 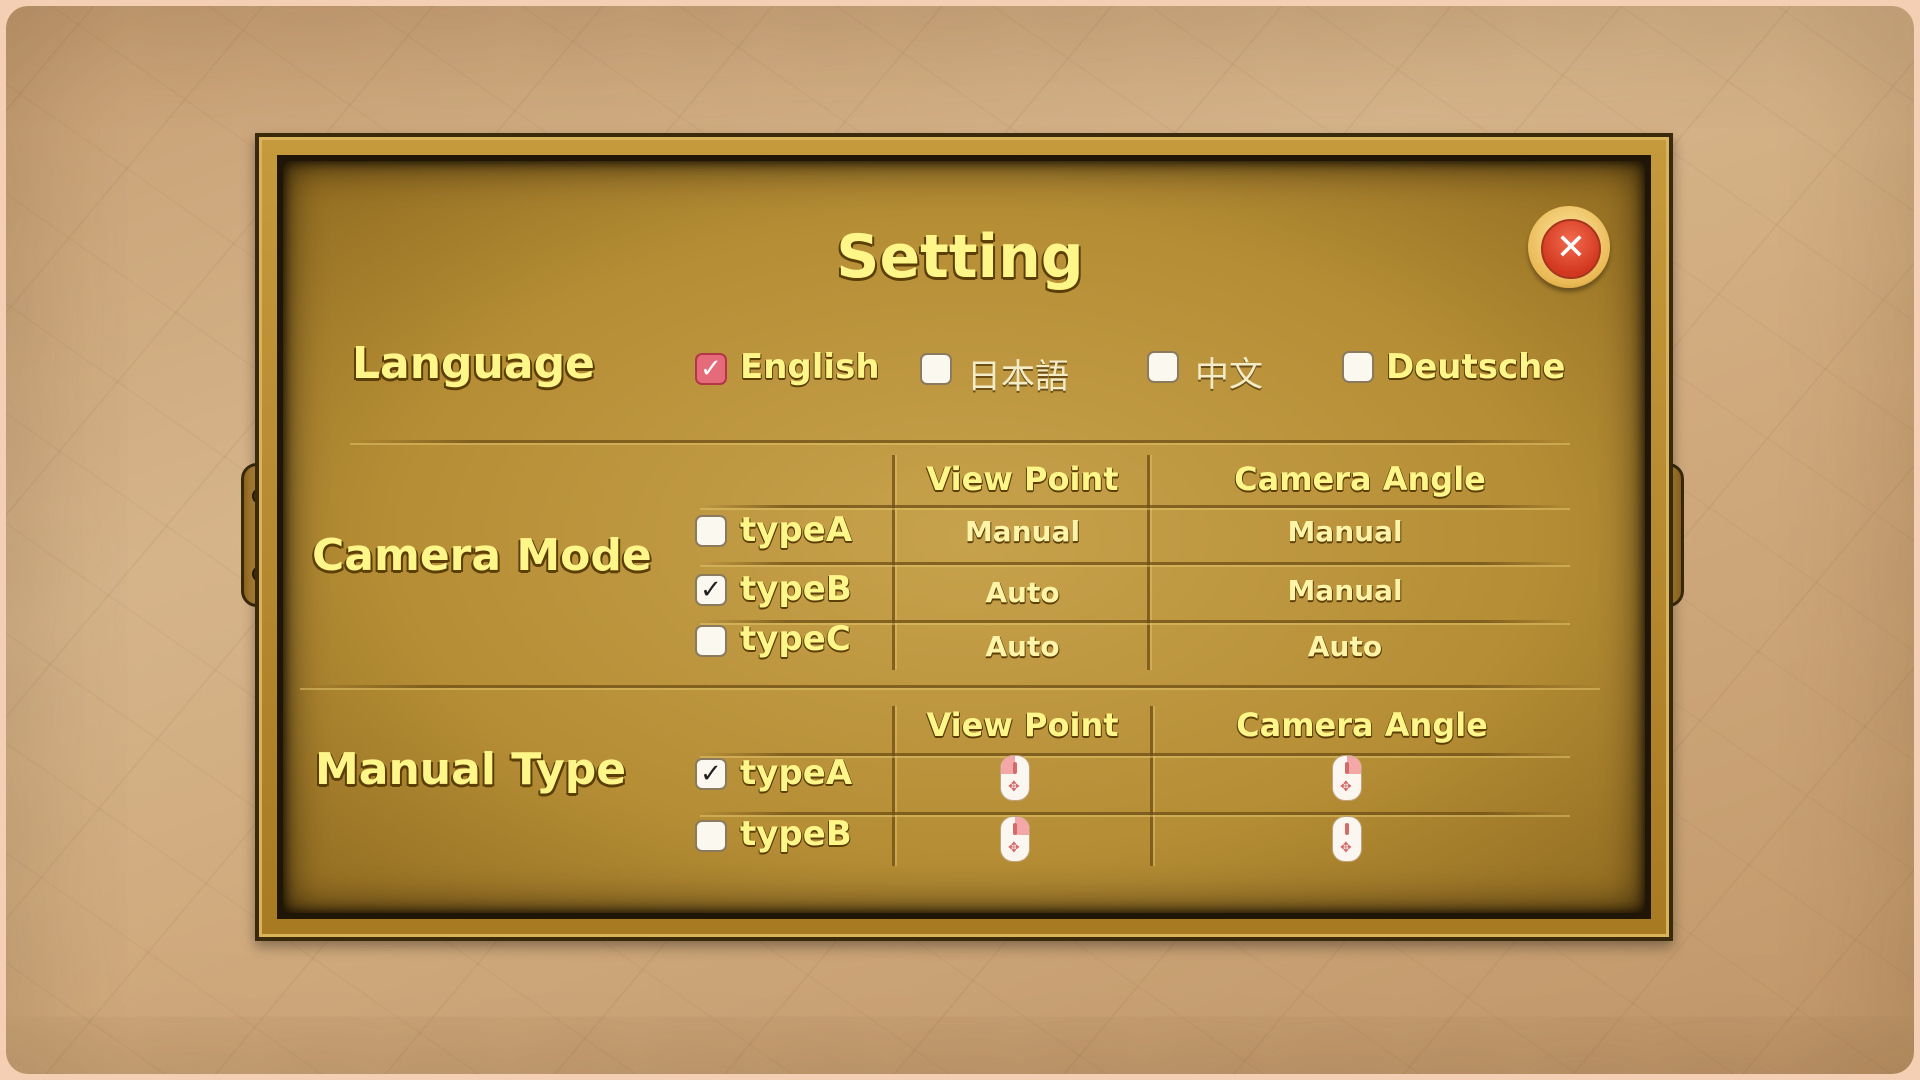 I want to click on mouse-left-drag-icon: ✥, so click(x=1015, y=778).